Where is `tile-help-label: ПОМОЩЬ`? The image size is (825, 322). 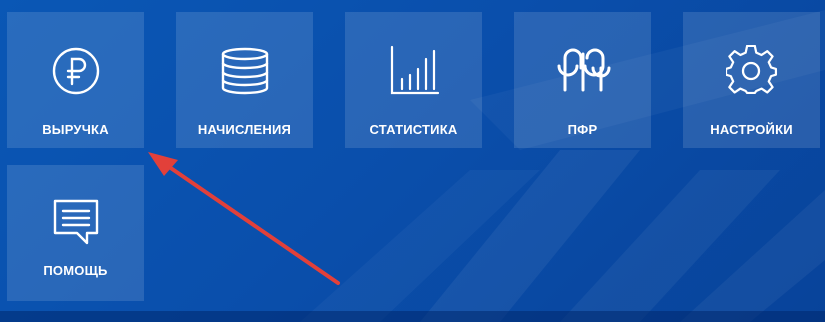
tile-help-label: ПОМОЩЬ is located at coordinates (75, 270).